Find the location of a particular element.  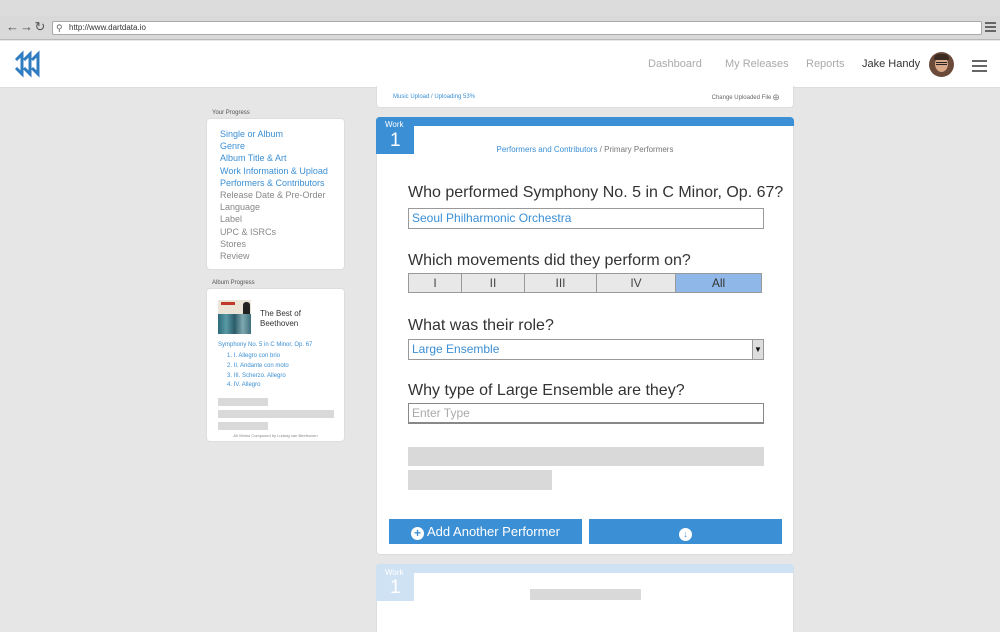

browser-chrome: ← → ↻ ⚲ http://www.dartdata.io is located at coordinates (500, 20).